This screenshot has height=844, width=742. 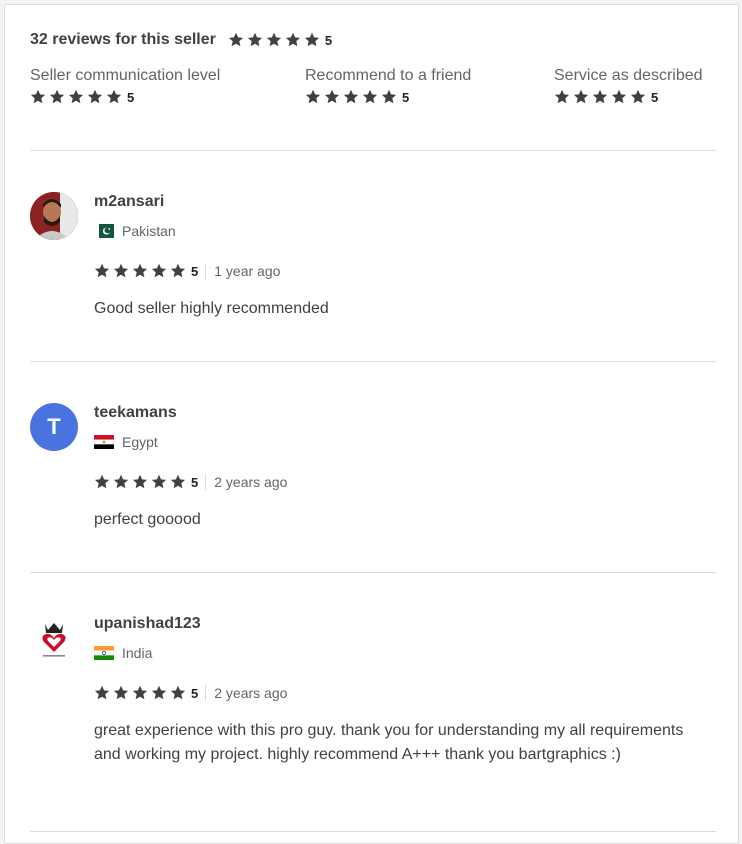 I want to click on review-rating: 5 1 year ago, so click(x=187, y=271).